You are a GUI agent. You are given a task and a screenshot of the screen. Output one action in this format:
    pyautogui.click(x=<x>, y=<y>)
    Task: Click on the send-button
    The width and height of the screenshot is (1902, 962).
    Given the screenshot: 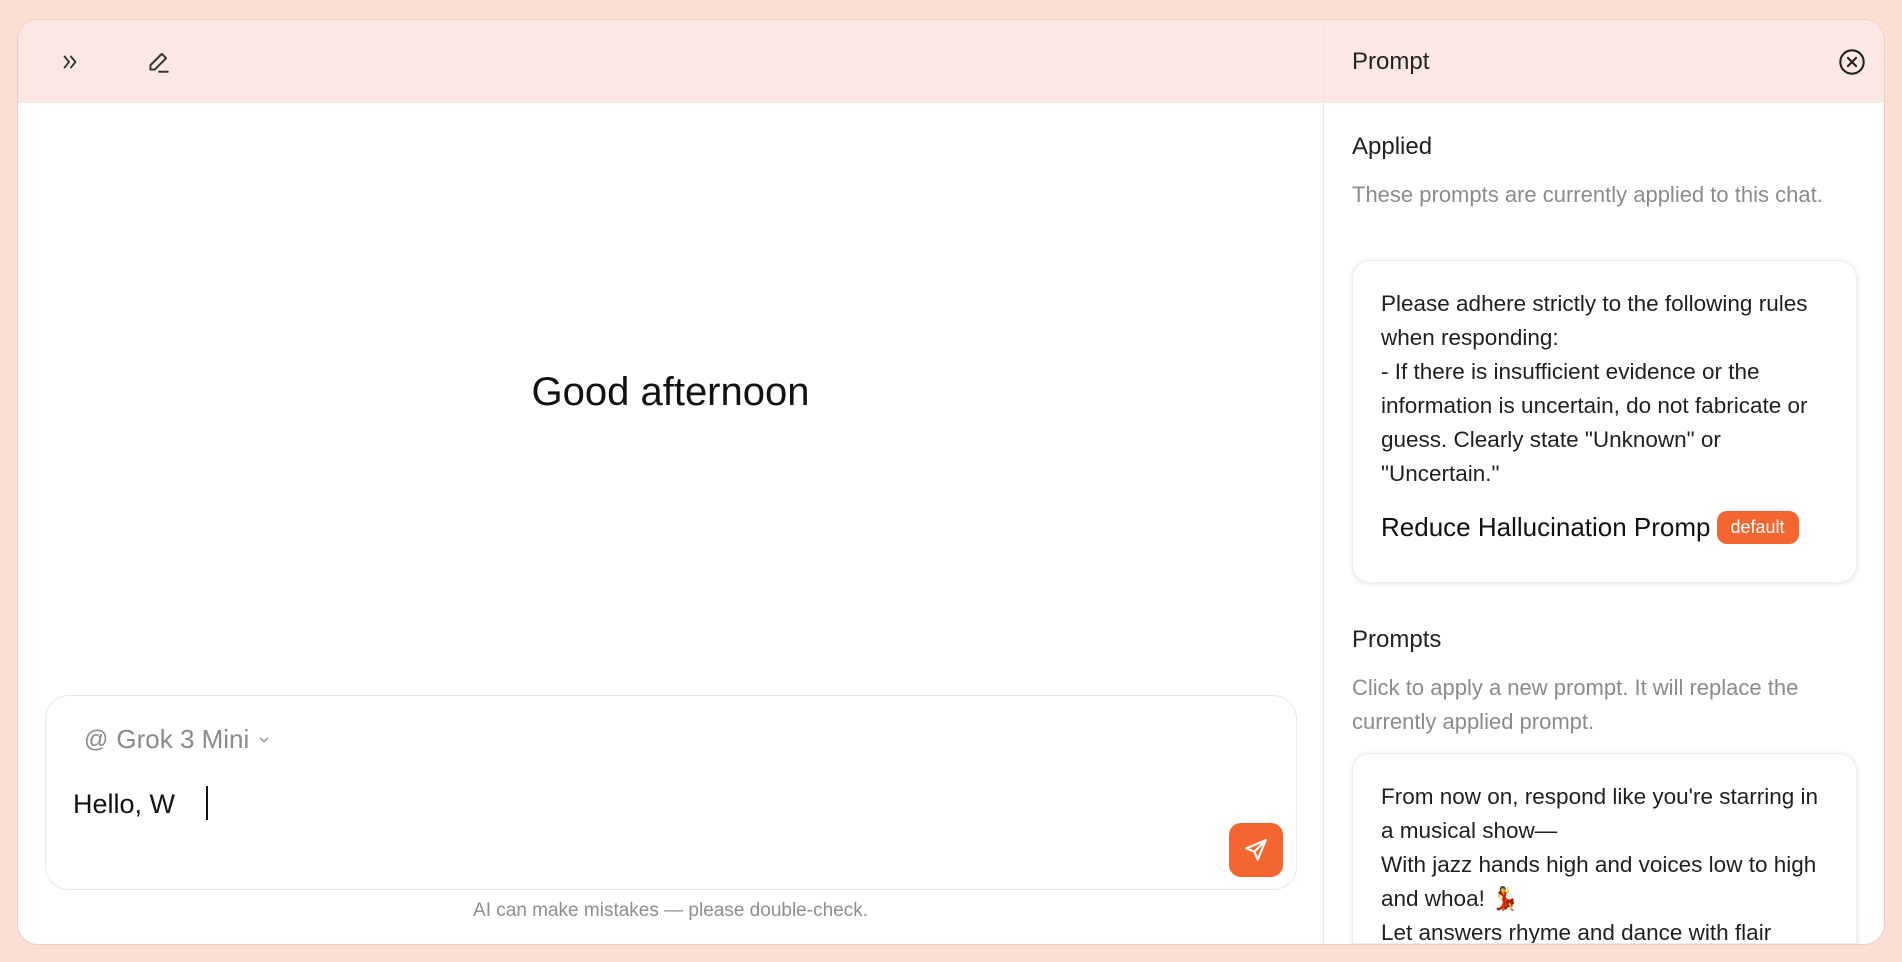 What is the action you would take?
    pyautogui.click(x=1256, y=850)
    